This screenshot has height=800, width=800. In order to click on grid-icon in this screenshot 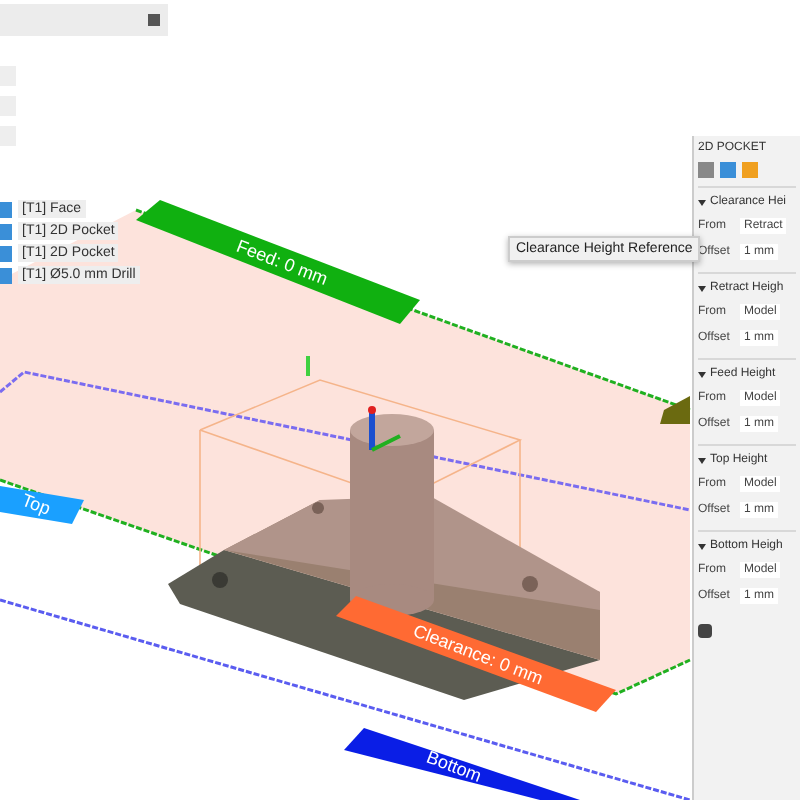, I will do `click(154, 20)`.